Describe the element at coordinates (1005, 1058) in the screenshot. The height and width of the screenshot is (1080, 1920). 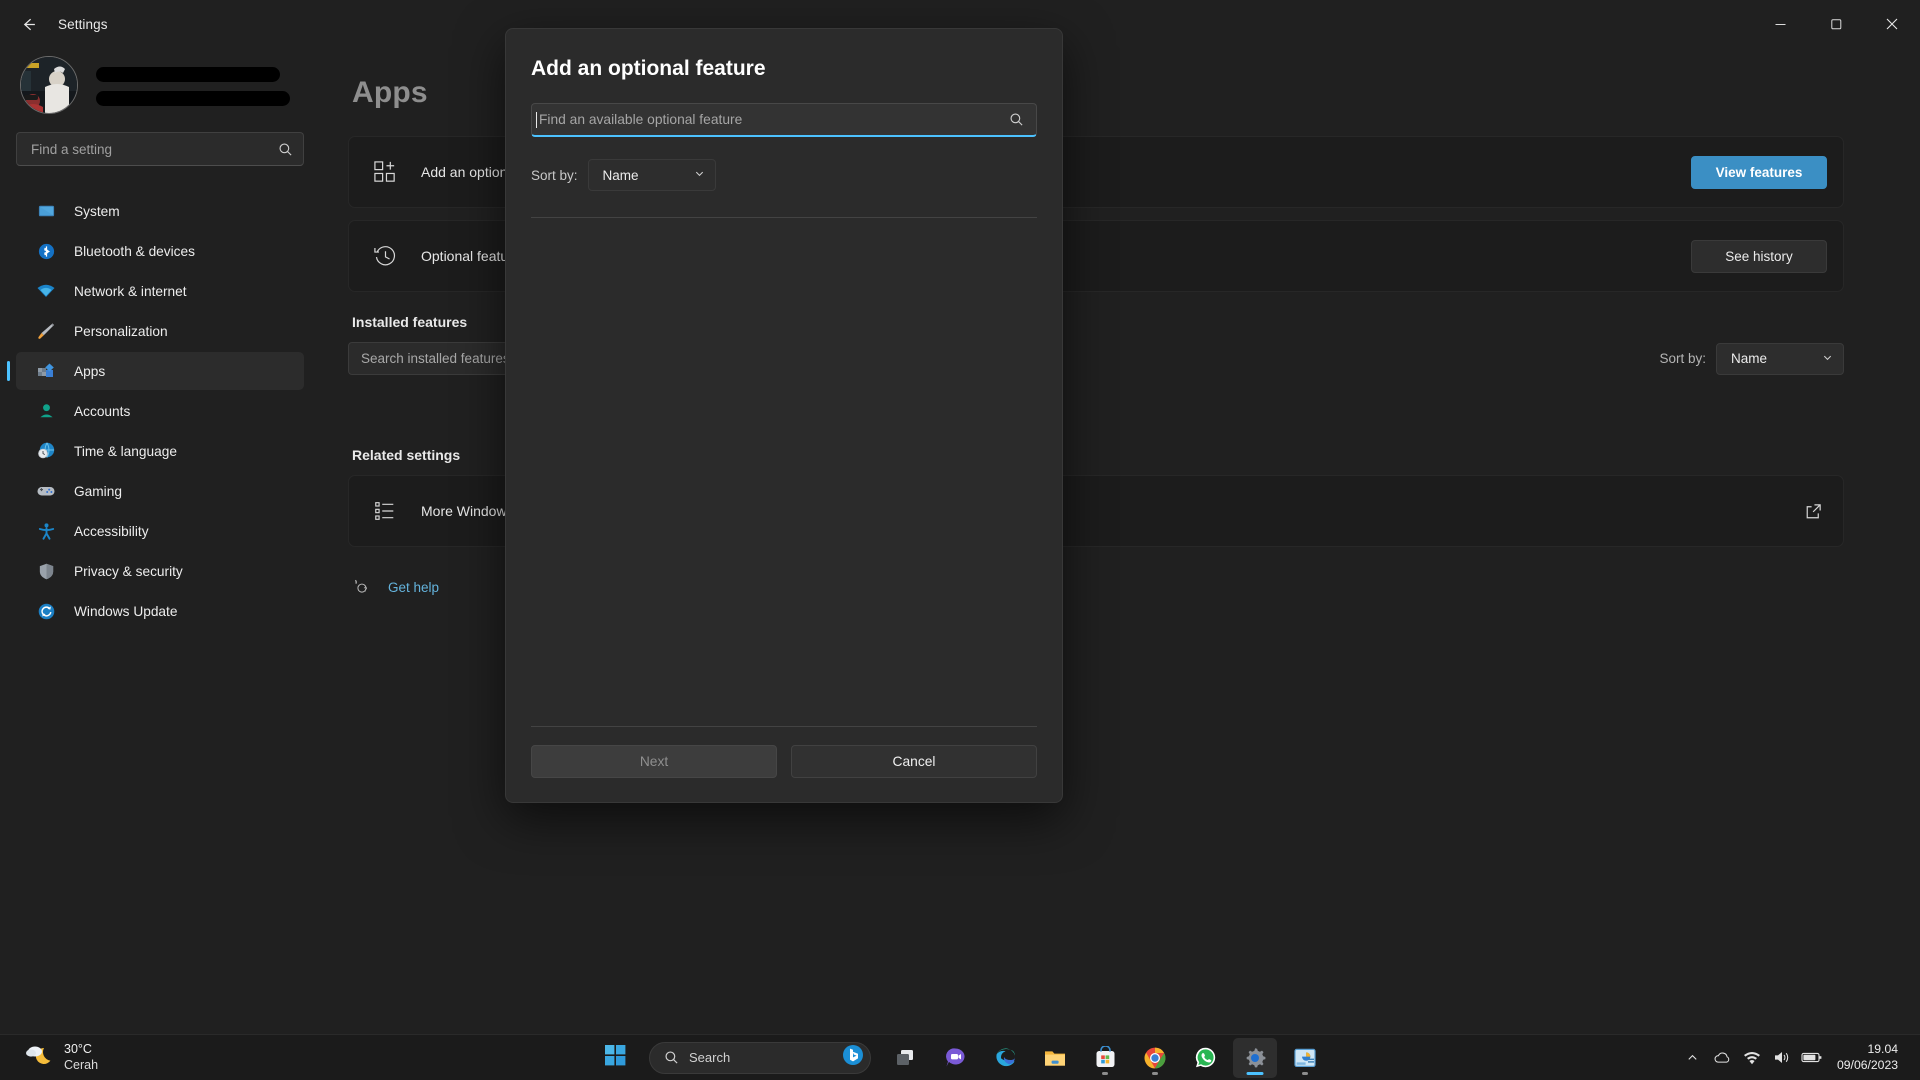
I see `edge-icon` at that location.